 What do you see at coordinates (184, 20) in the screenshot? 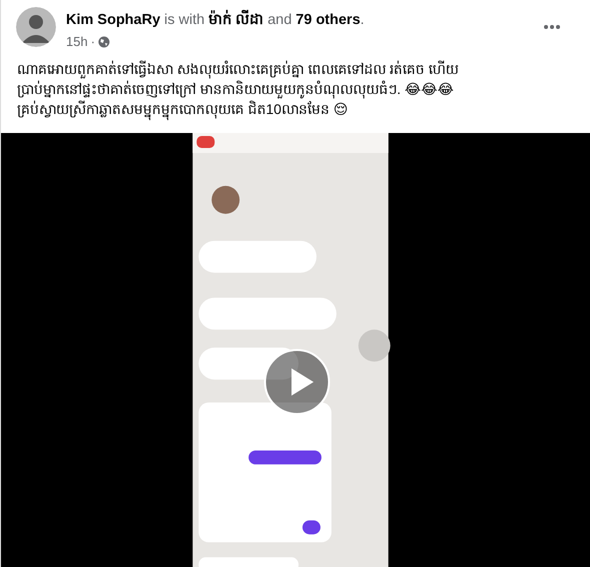
I see `with-text: is with` at bounding box center [184, 20].